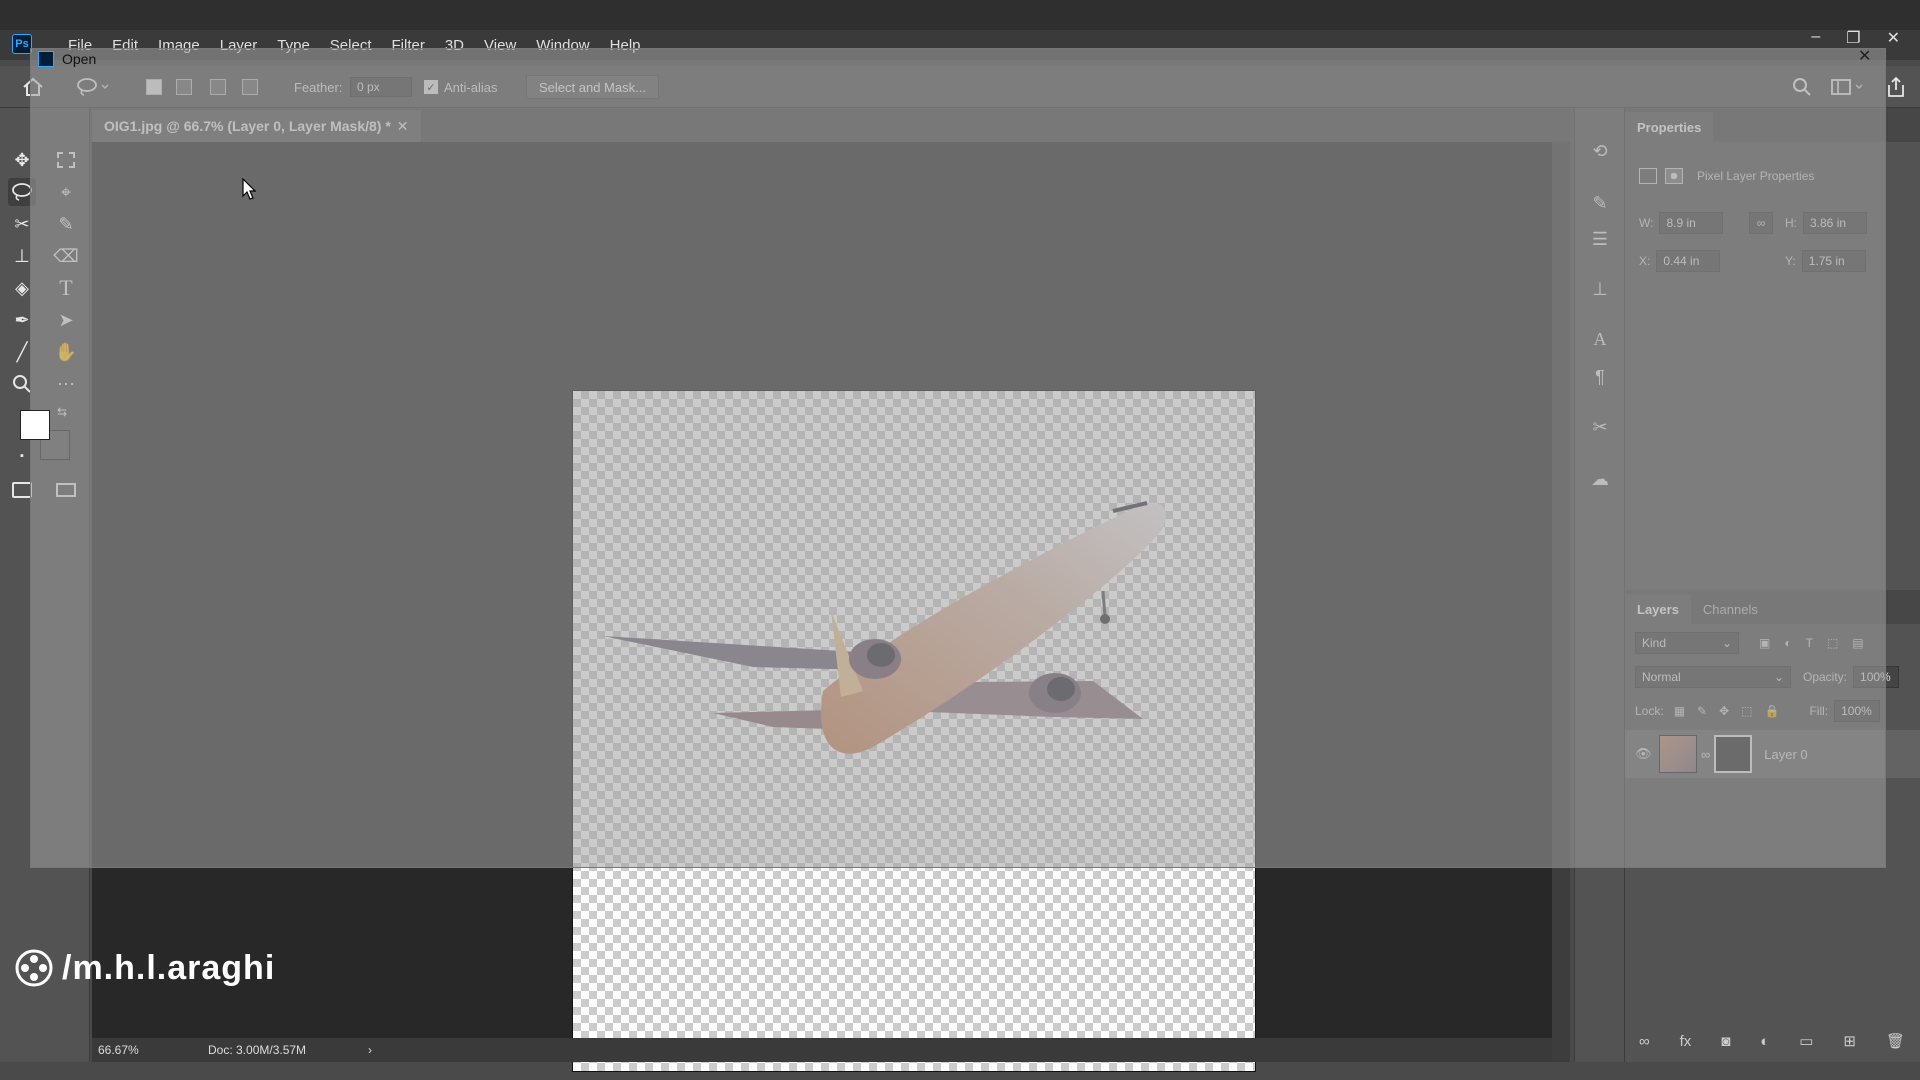 Image resolution: width=1920 pixels, height=1080 pixels. Describe the element at coordinates (22, 352) in the screenshot. I see `line-tool-icon: ╱` at that location.